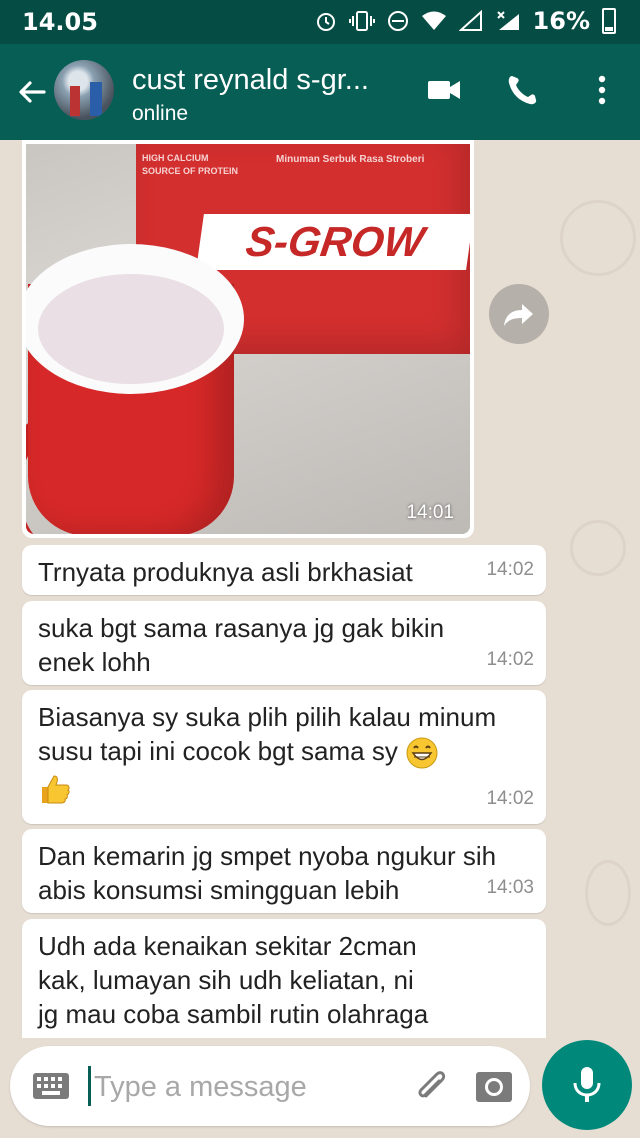  I want to click on camera-icon, so click(494, 1086).